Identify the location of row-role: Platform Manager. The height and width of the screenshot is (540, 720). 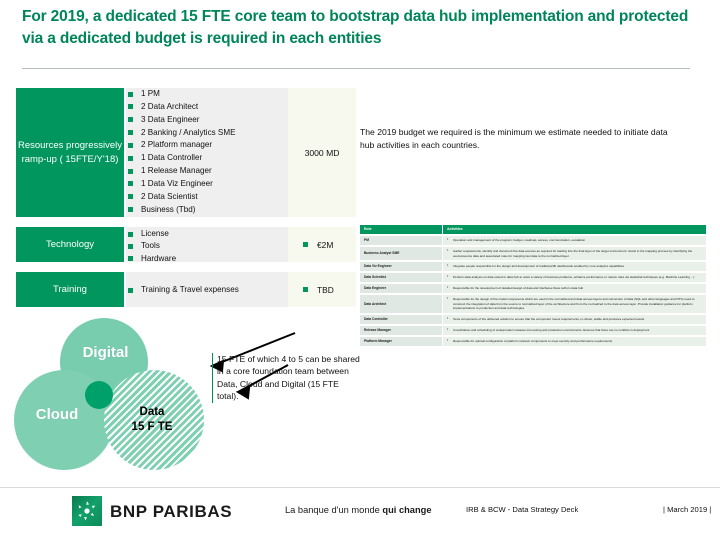
(401, 341).